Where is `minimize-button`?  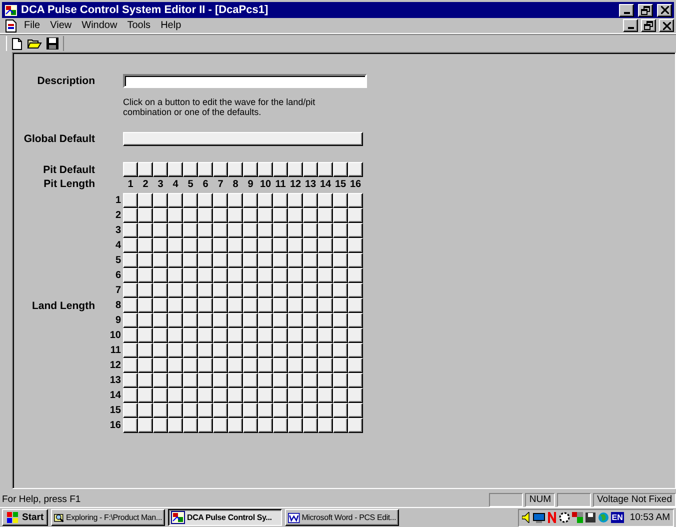 minimize-button is located at coordinates (626, 10).